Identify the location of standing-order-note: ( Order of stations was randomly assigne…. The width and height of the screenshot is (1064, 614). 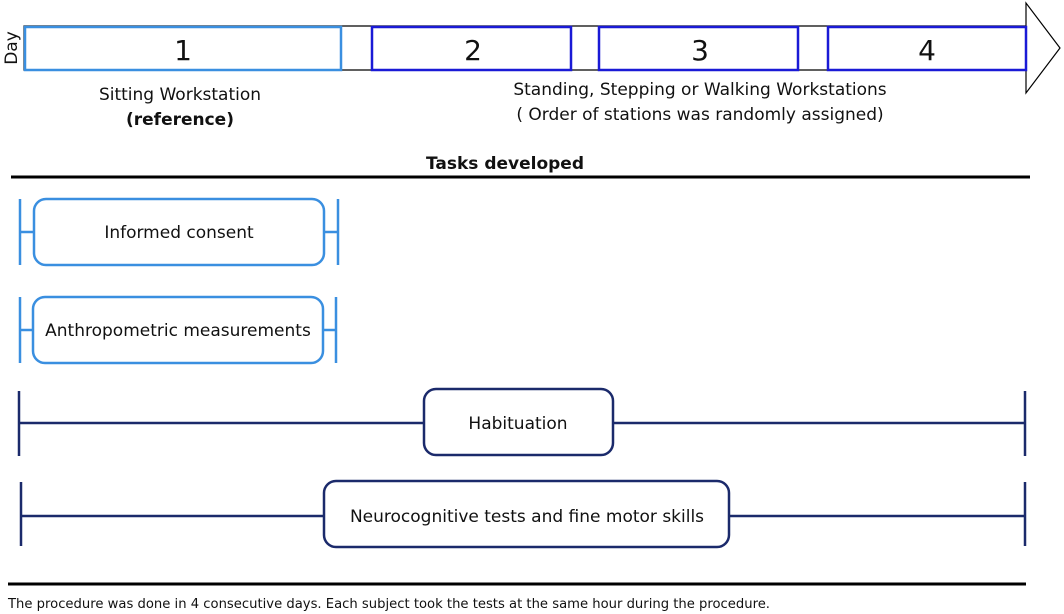
(699, 115).